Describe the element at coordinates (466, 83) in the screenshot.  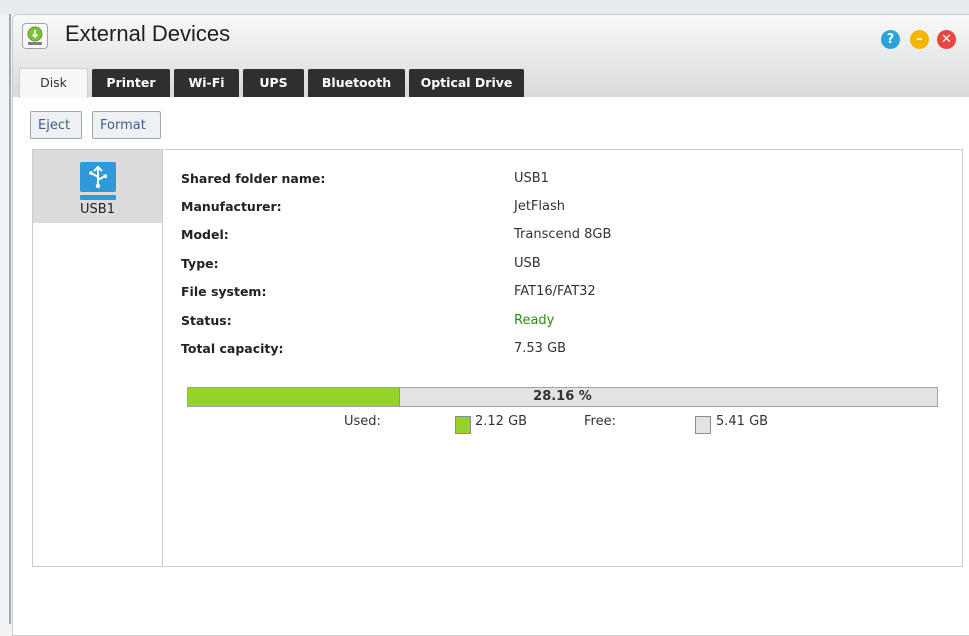
I see `tab-optical-drive: Optical Drive` at that location.